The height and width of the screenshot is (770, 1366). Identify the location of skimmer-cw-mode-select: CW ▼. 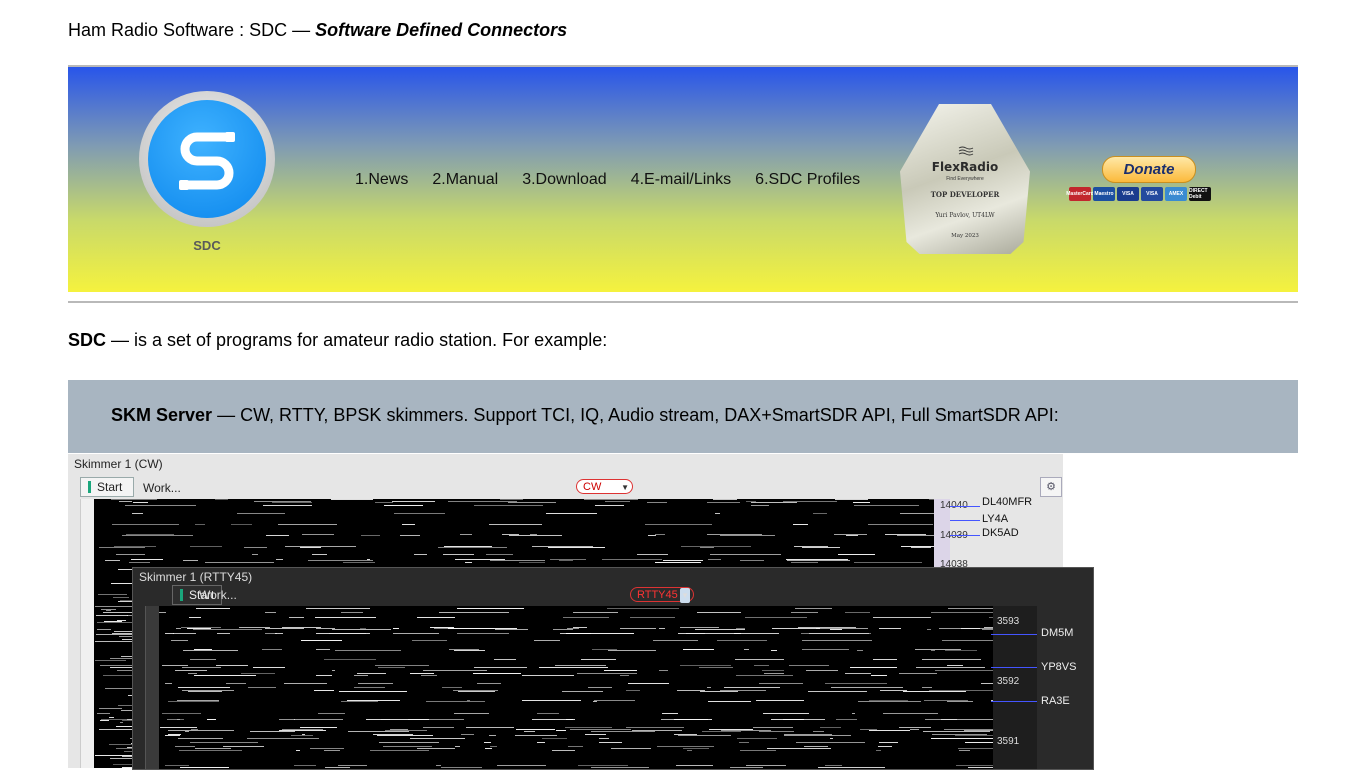
(604, 486).